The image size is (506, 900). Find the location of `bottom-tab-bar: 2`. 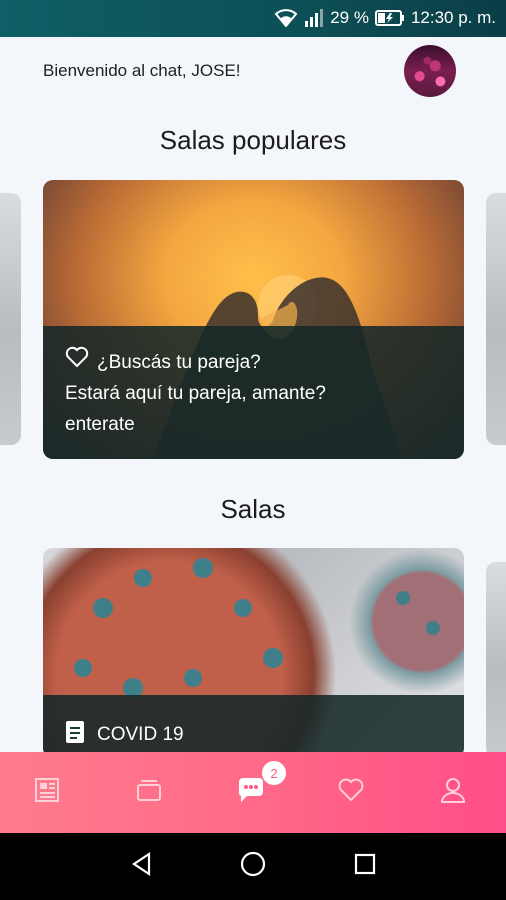

bottom-tab-bar: 2 is located at coordinates (253, 792).